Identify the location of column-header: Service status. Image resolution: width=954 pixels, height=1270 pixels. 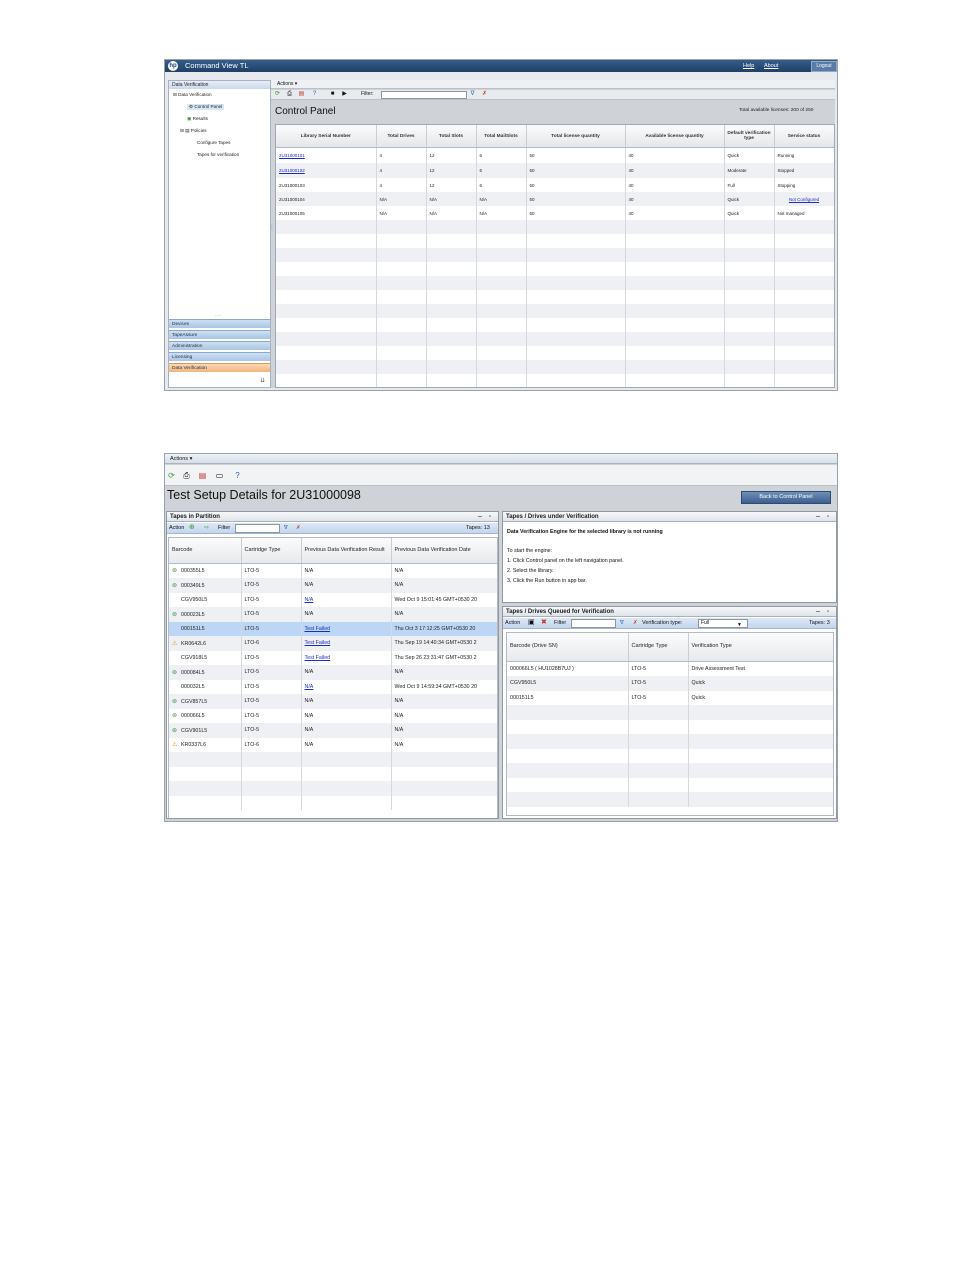
(804, 136).